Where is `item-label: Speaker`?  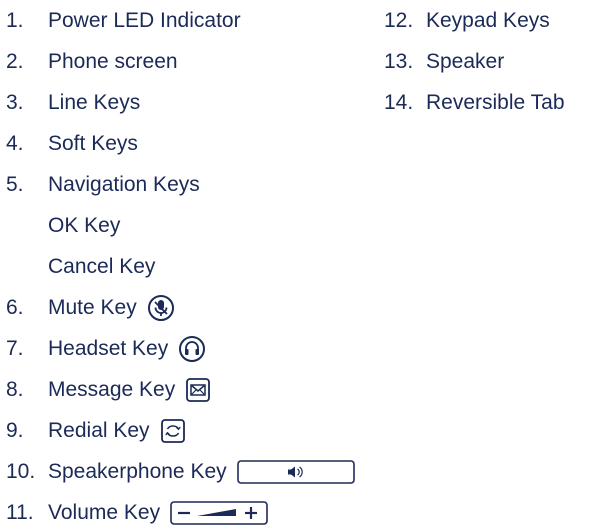 item-label: Speaker is located at coordinates (465, 61).